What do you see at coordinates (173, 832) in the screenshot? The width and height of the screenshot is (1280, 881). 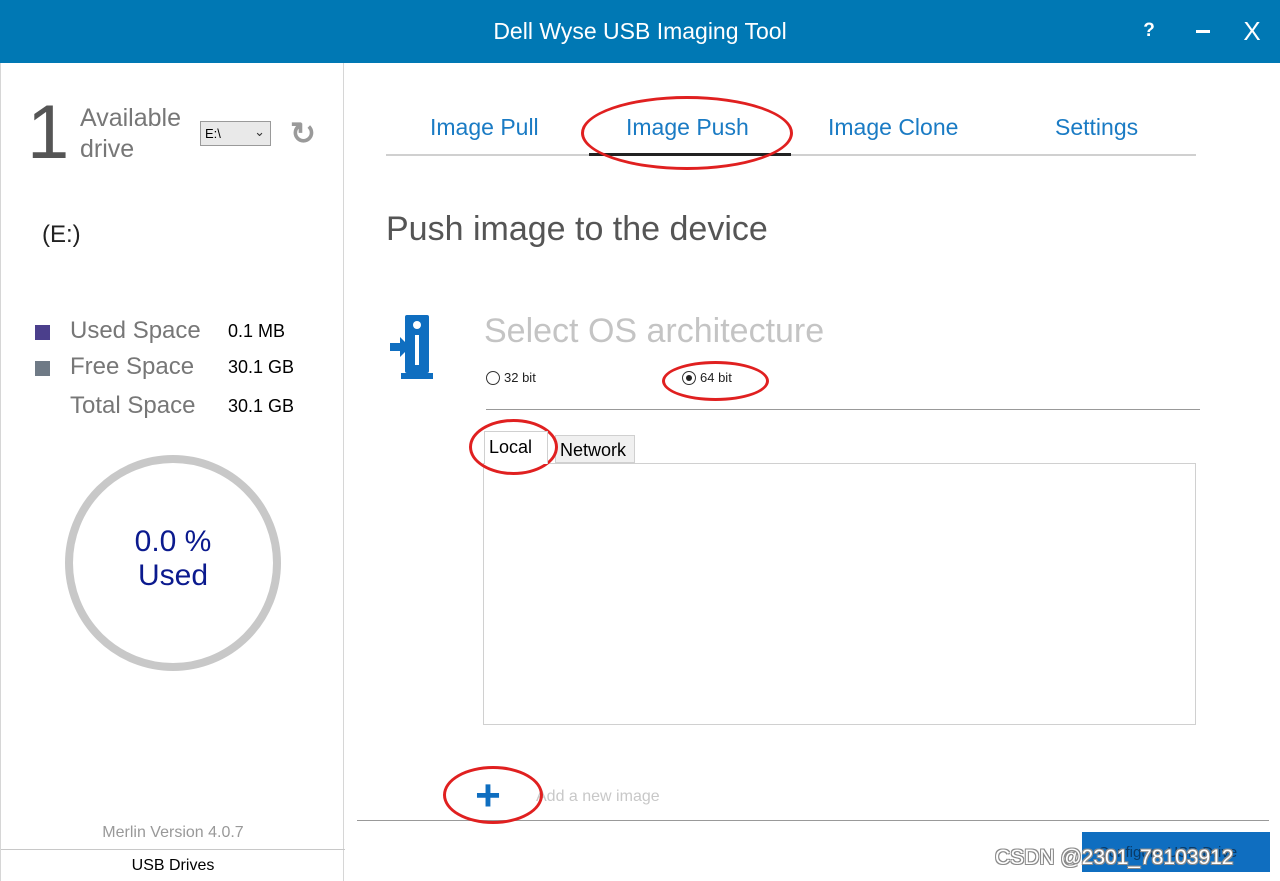 I see `version-label: Merlin Version 4.0.7` at bounding box center [173, 832].